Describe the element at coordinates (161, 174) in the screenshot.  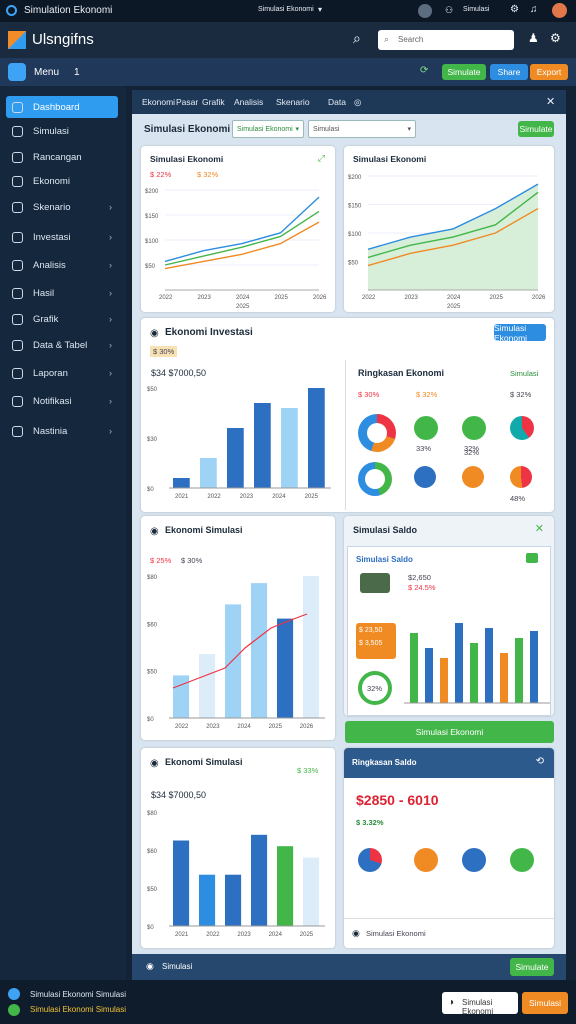
I see `line-chart-1-legend1: $ 22%` at that location.